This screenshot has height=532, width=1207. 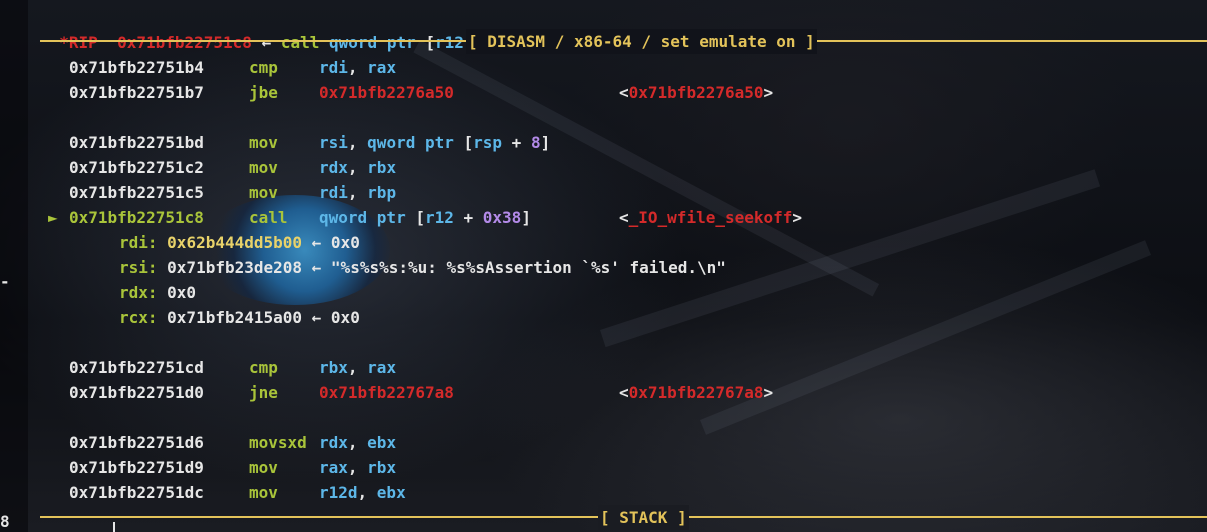 I want to click on instruction-mnemonic: jbe, so click(x=263, y=92).